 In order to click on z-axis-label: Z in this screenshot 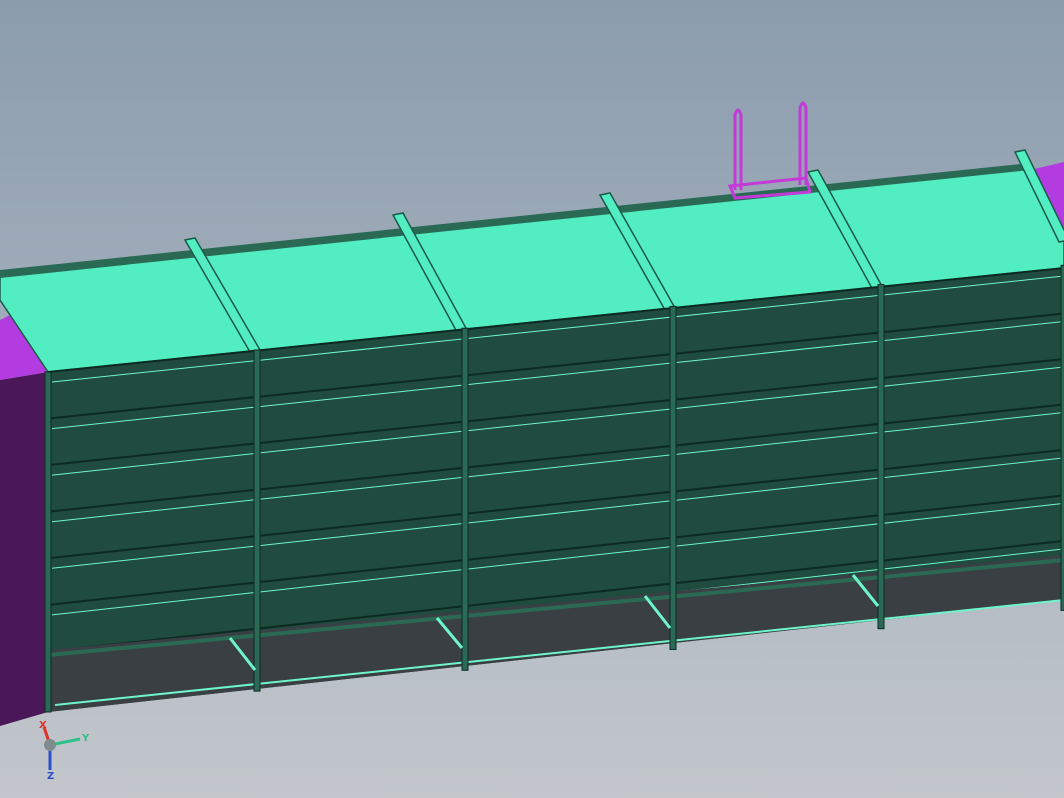, I will do `click(50, 776)`.